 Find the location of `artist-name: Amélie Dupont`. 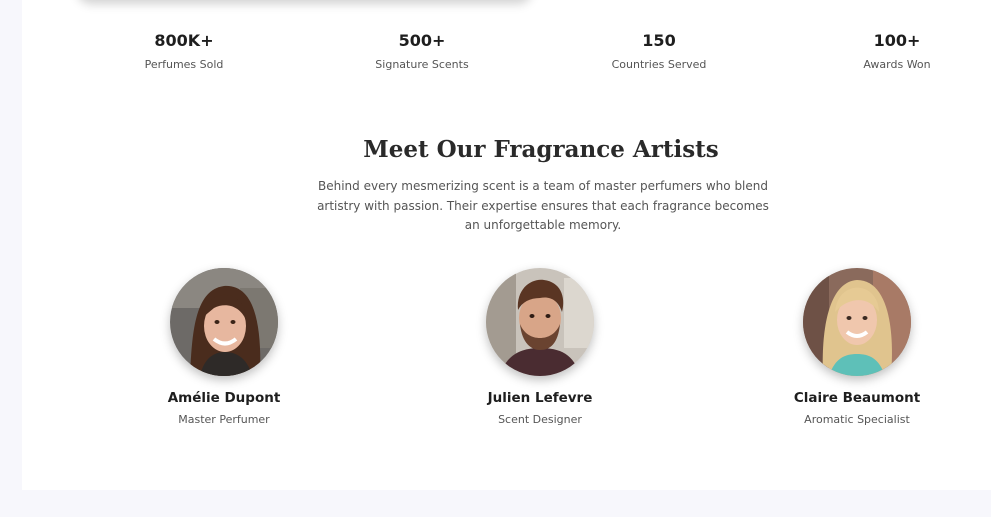

artist-name: Amélie Dupont is located at coordinates (224, 398).